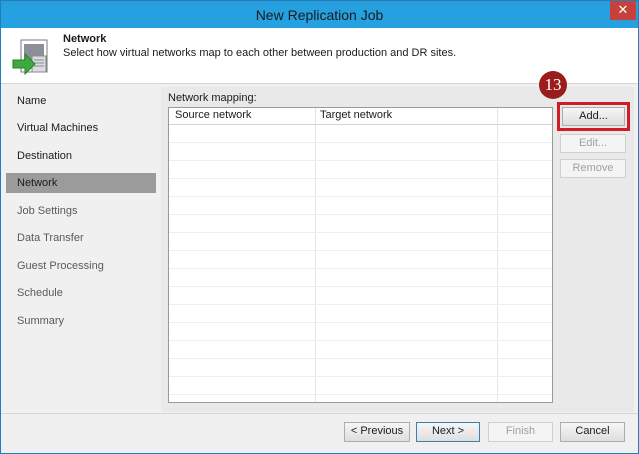 The height and width of the screenshot is (454, 639). I want to click on network-mapping-label: Network mapping:, so click(212, 98).